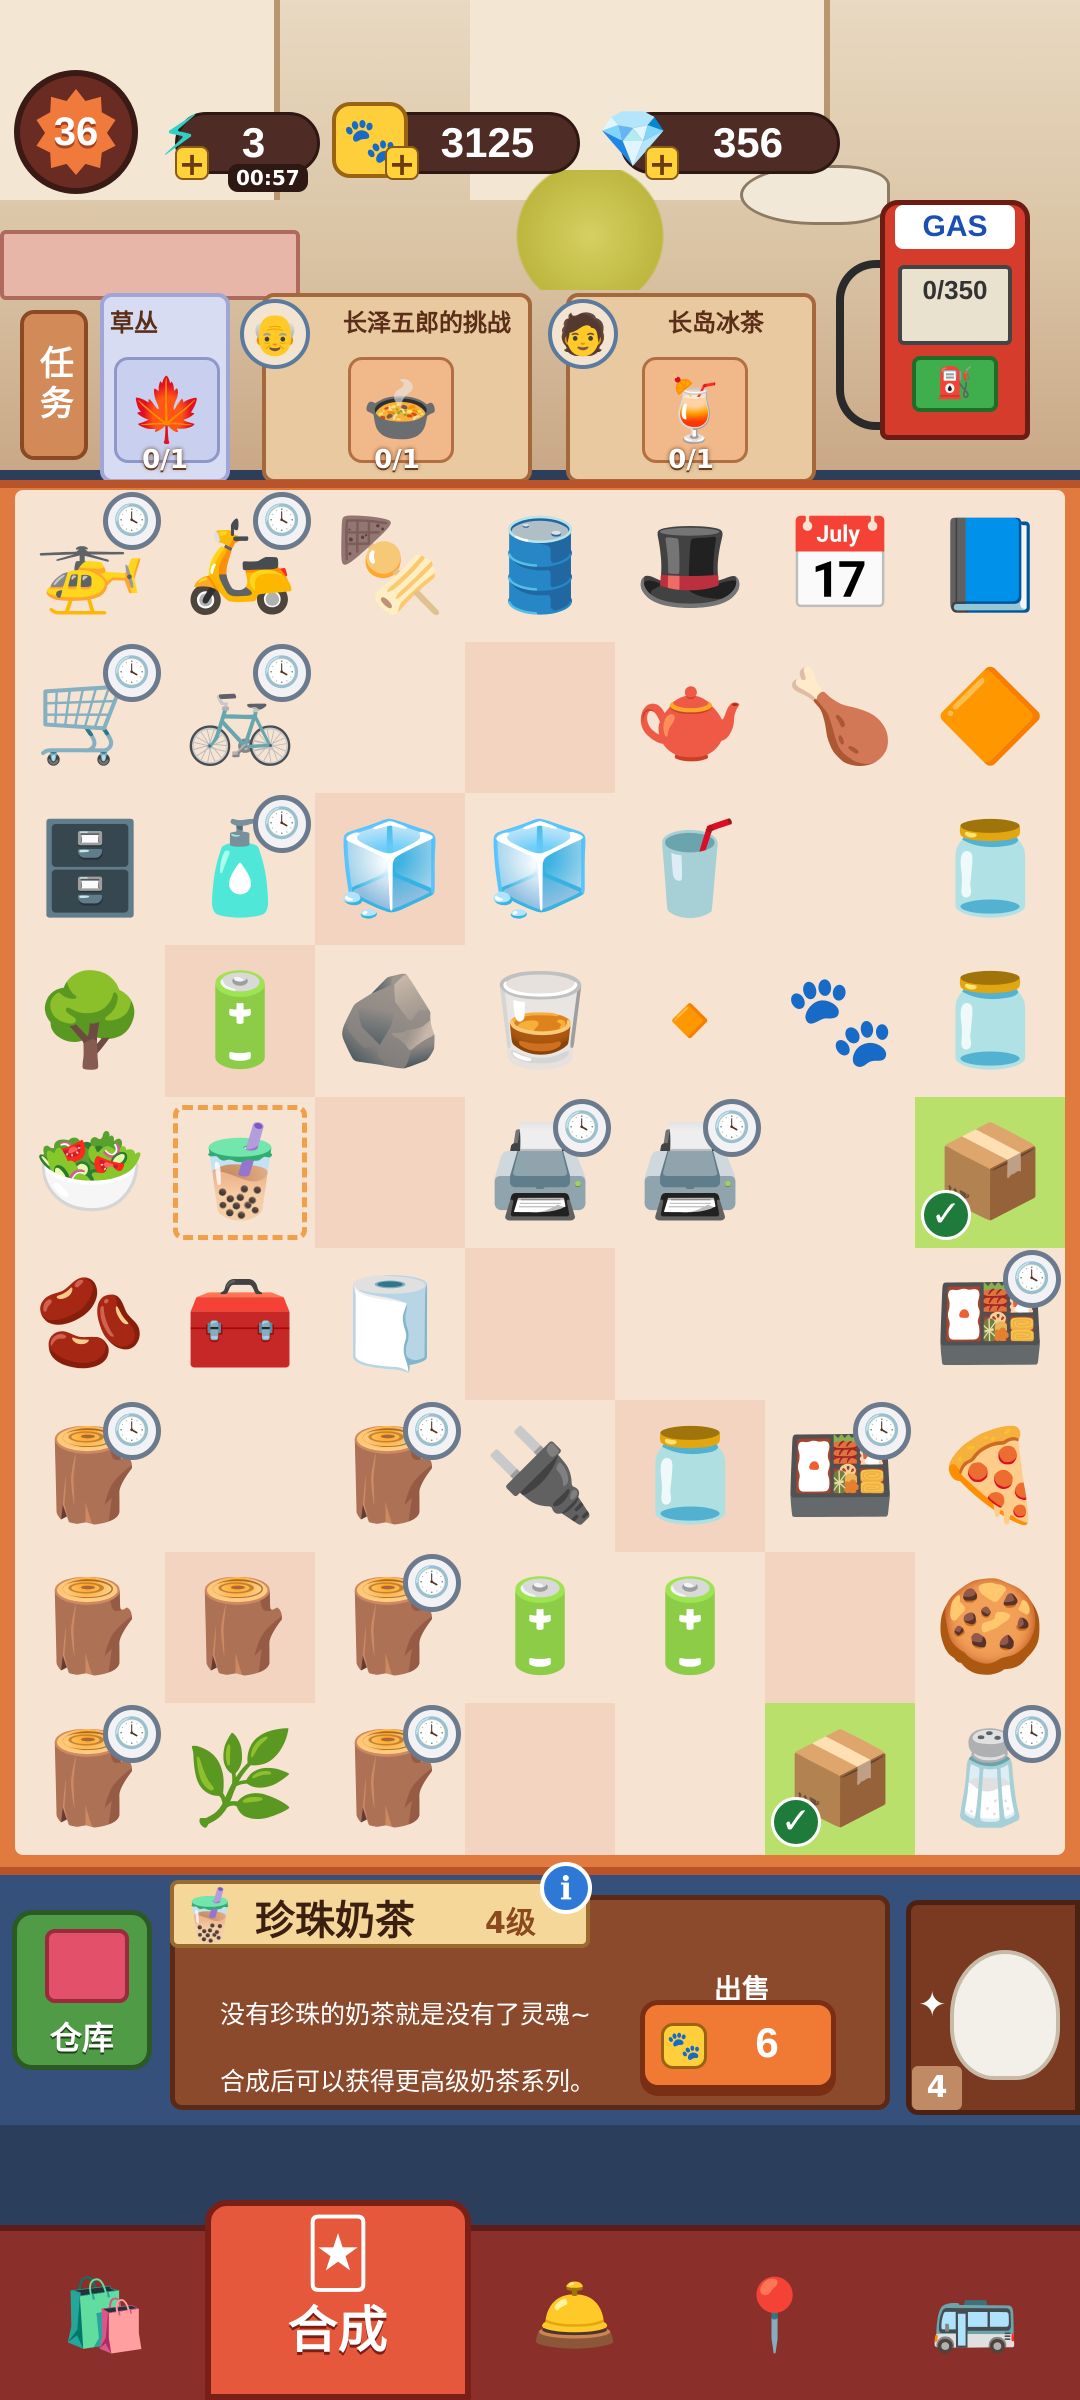  Describe the element at coordinates (566, 1888) in the screenshot. I see `info-button: i` at that location.